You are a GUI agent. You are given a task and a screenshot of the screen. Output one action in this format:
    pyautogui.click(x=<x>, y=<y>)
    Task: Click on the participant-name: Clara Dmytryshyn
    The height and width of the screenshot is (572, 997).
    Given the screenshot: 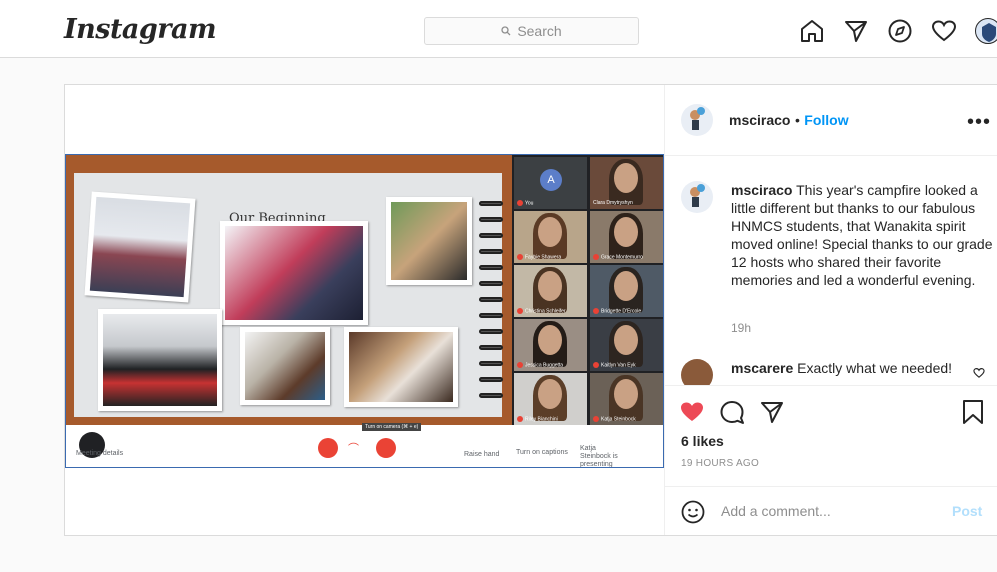 What is the action you would take?
    pyautogui.click(x=613, y=203)
    